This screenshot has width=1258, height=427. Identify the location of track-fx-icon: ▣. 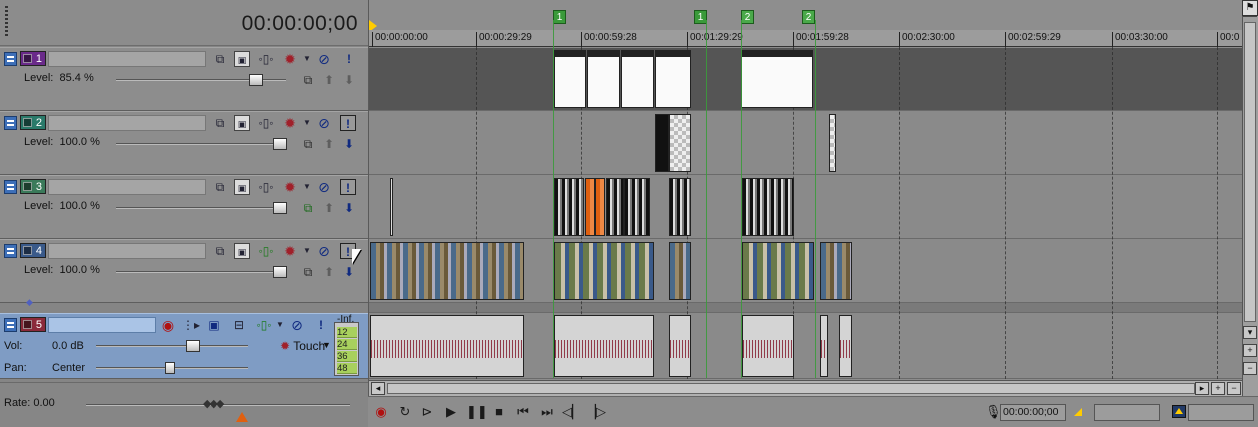
(214, 325).